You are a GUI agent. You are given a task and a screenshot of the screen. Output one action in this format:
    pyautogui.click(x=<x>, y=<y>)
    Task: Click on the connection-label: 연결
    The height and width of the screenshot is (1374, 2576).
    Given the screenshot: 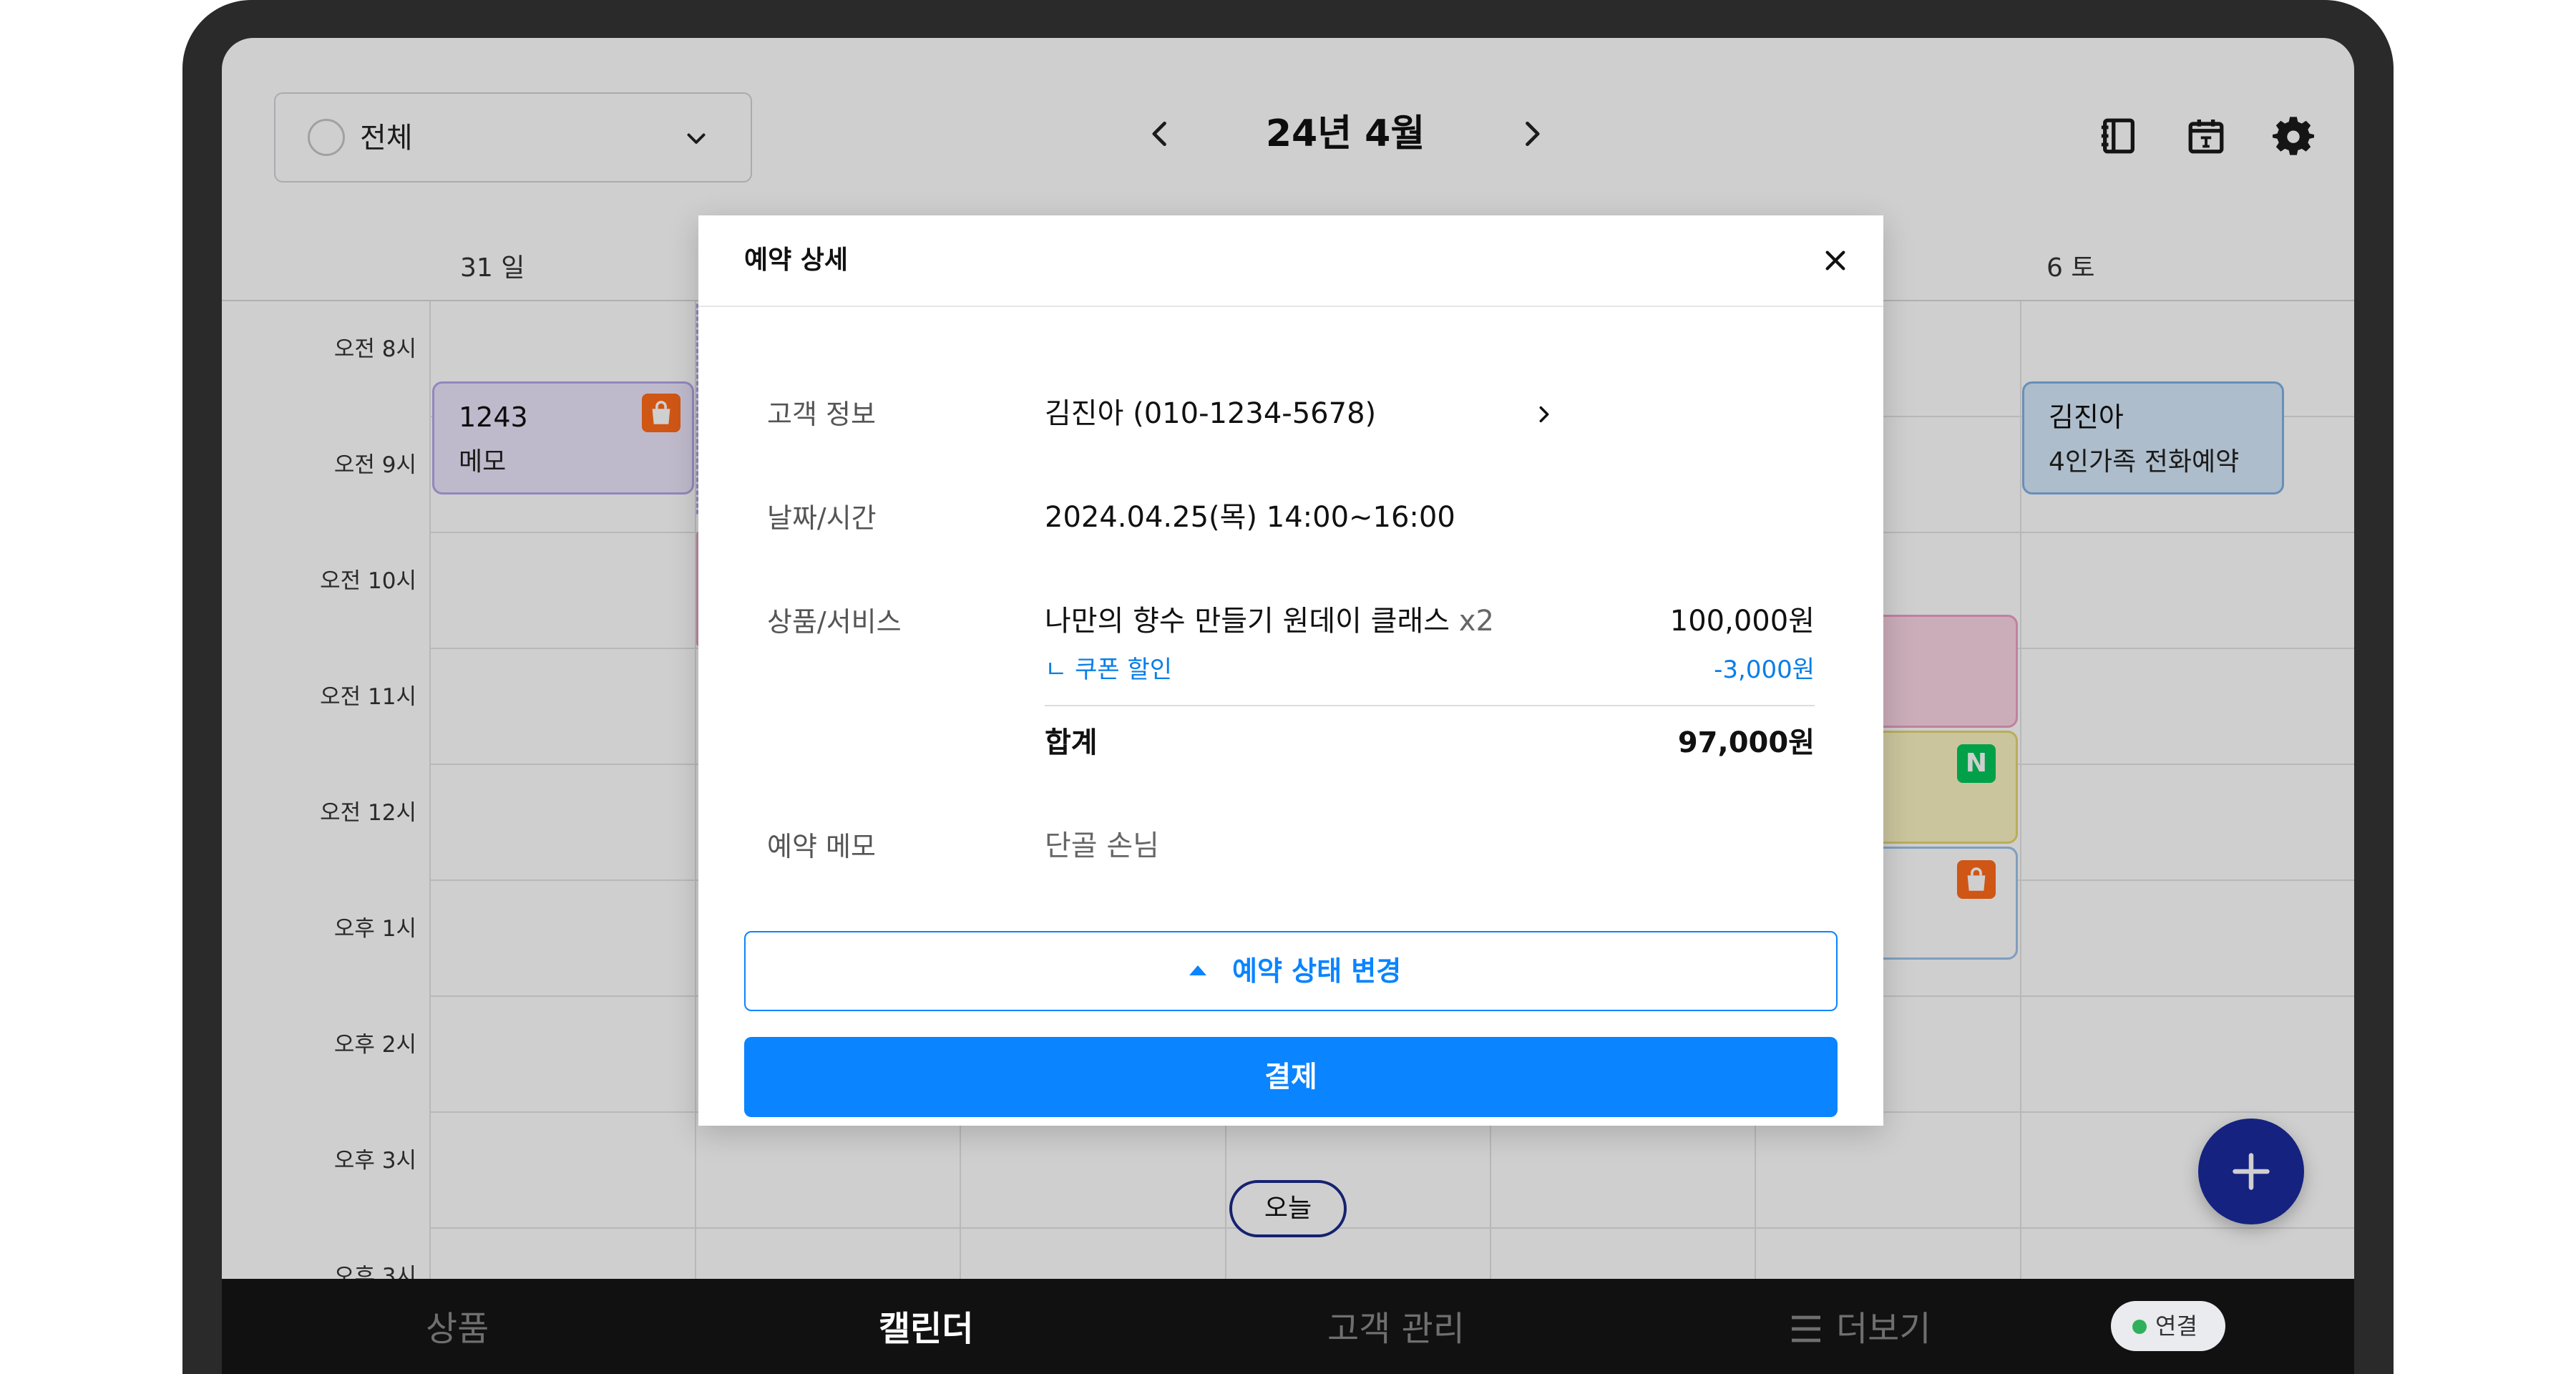 What is the action you would take?
    pyautogui.click(x=2176, y=1326)
    